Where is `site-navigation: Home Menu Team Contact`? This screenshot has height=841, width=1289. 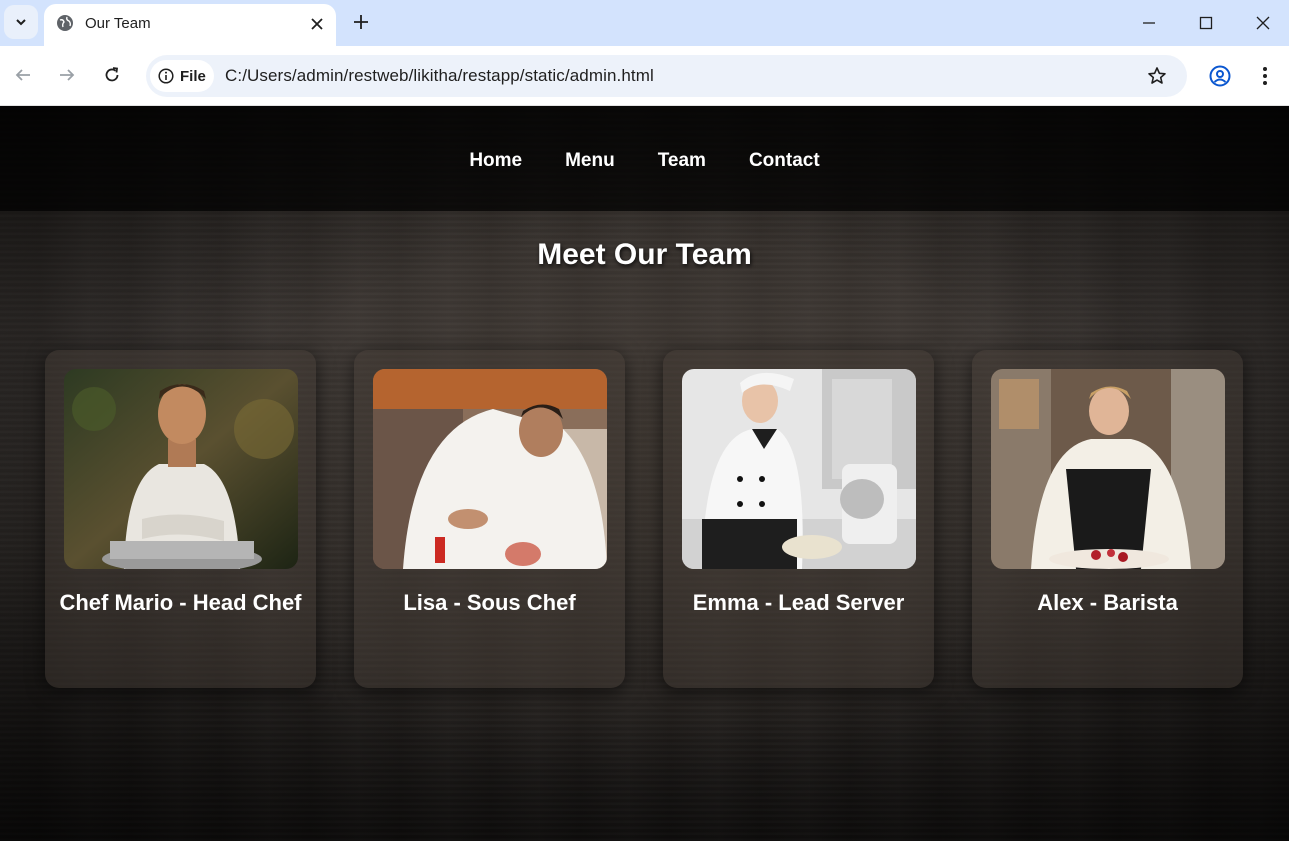
site-navigation: Home Menu Team Contact is located at coordinates (644, 158).